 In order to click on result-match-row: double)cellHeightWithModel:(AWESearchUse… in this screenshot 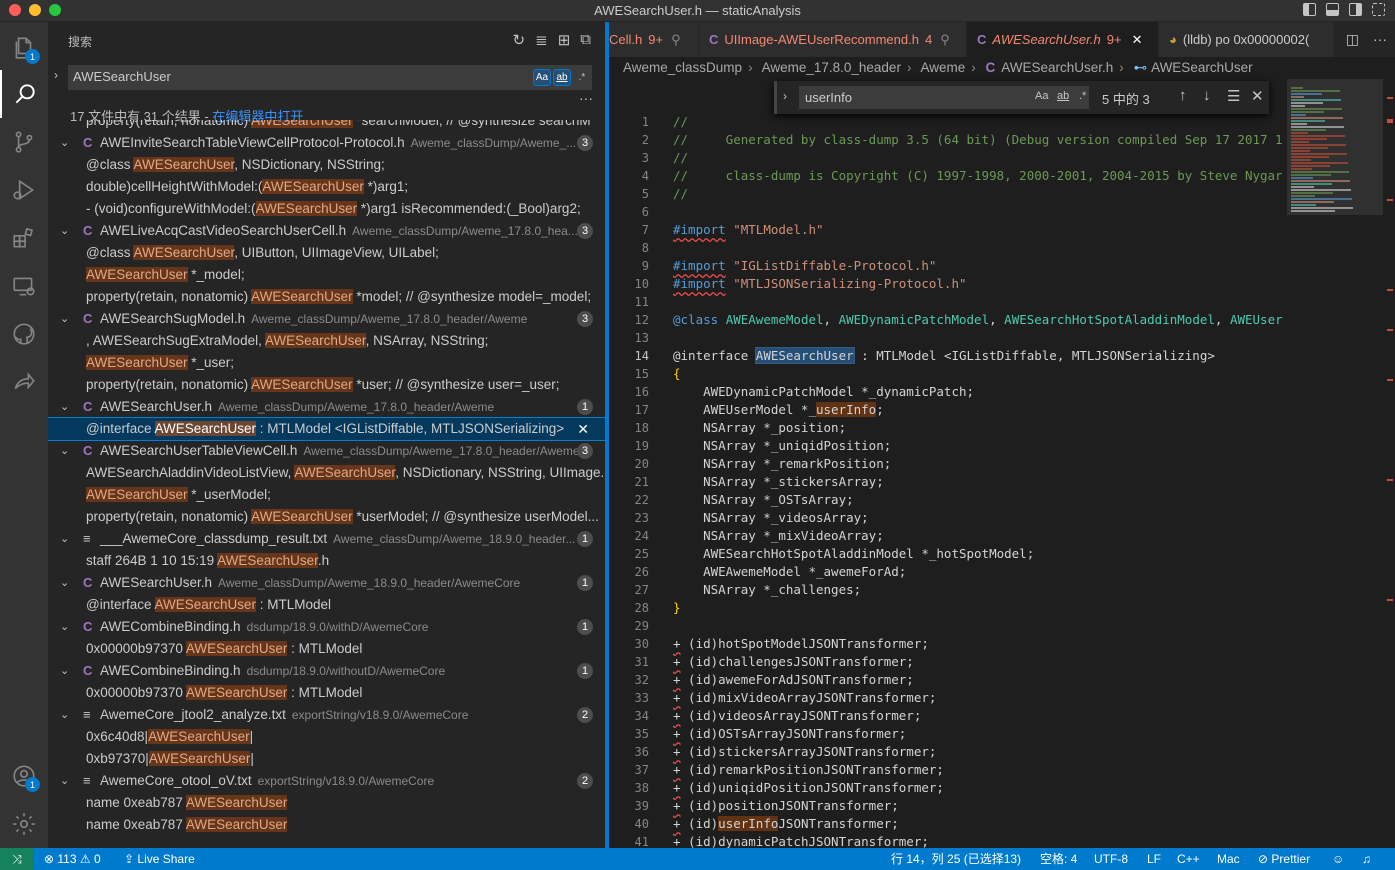, I will do `click(326, 187)`.